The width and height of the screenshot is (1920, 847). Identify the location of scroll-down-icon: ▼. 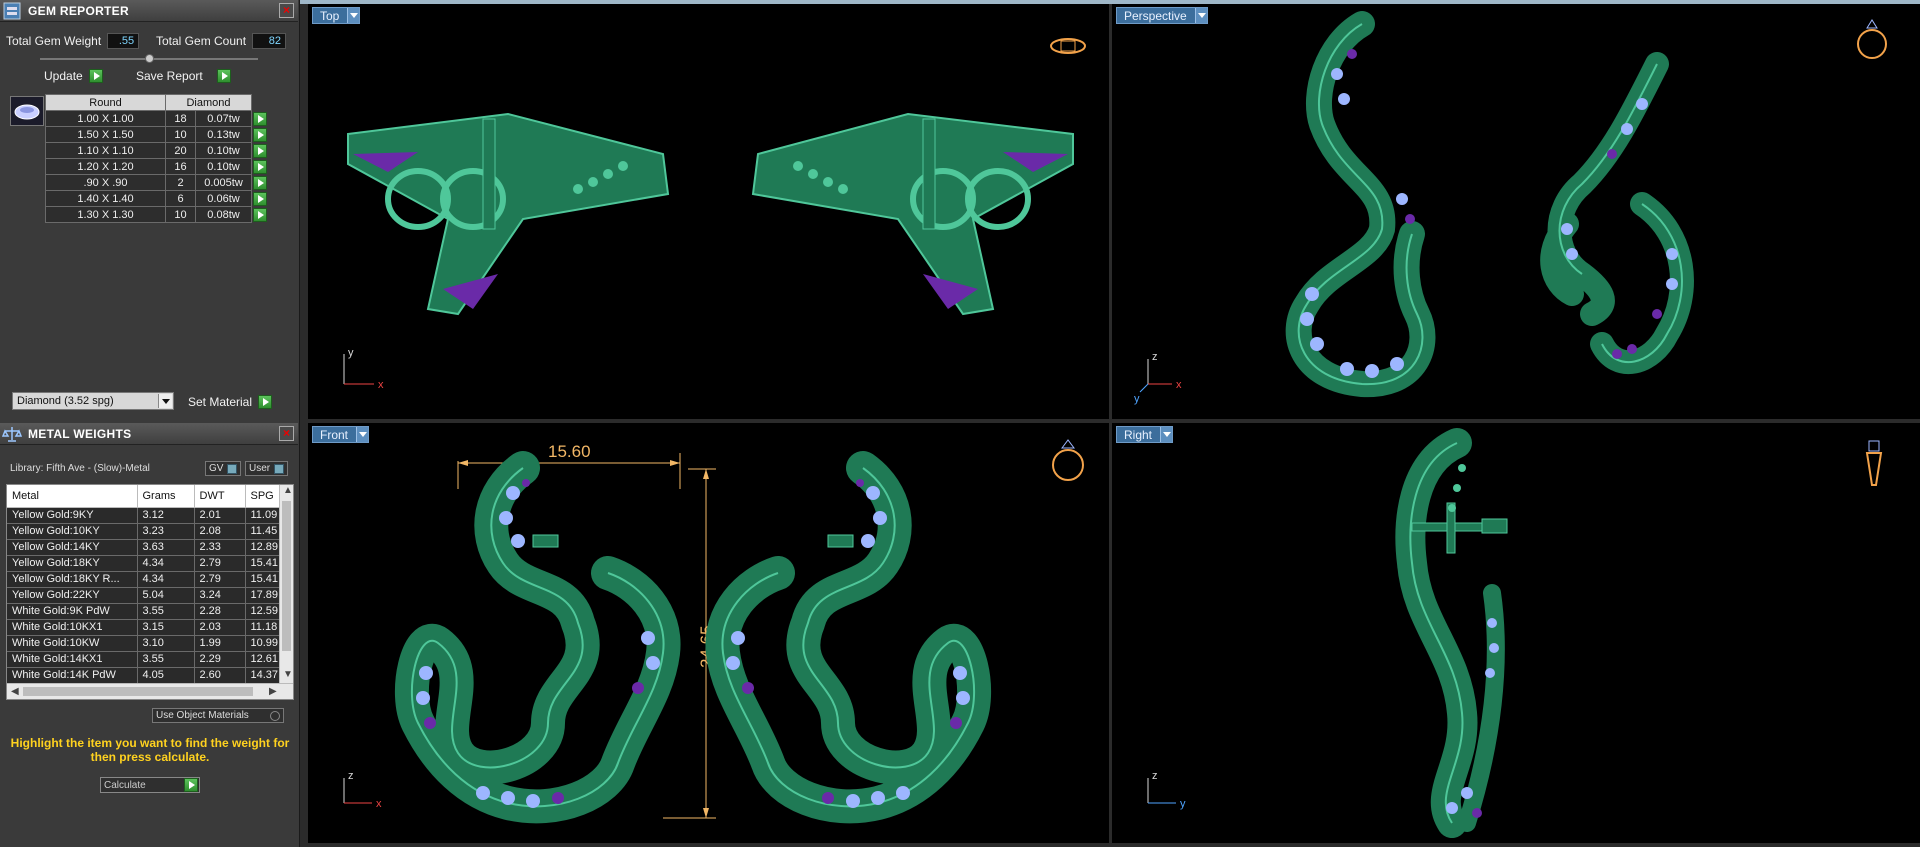
(288, 674).